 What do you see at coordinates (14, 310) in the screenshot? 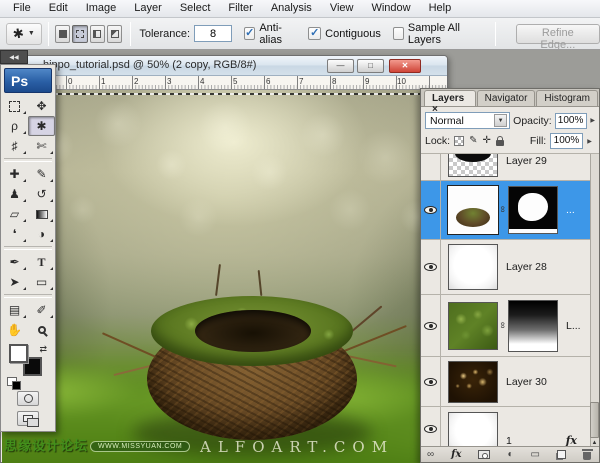
I see `notes-tool: ▤` at bounding box center [14, 310].